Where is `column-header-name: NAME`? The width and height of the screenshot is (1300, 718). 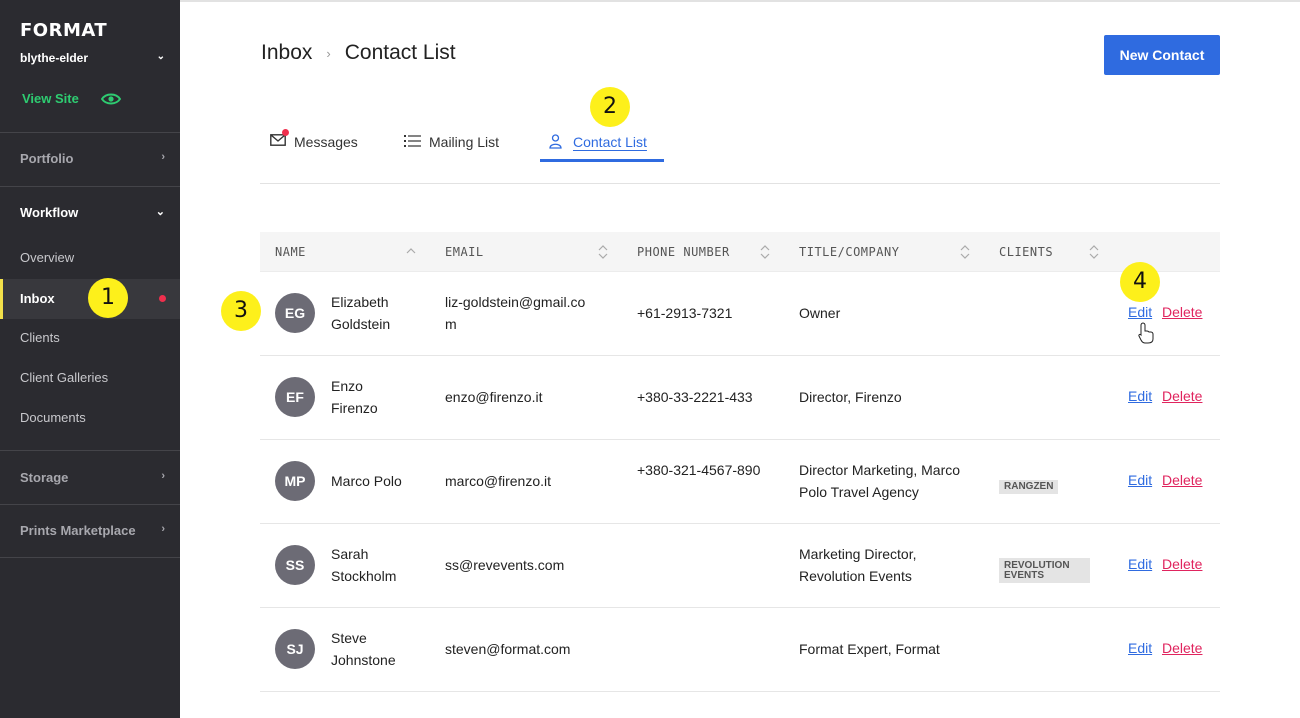
column-header-name: NAME is located at coordinates (290, 252).